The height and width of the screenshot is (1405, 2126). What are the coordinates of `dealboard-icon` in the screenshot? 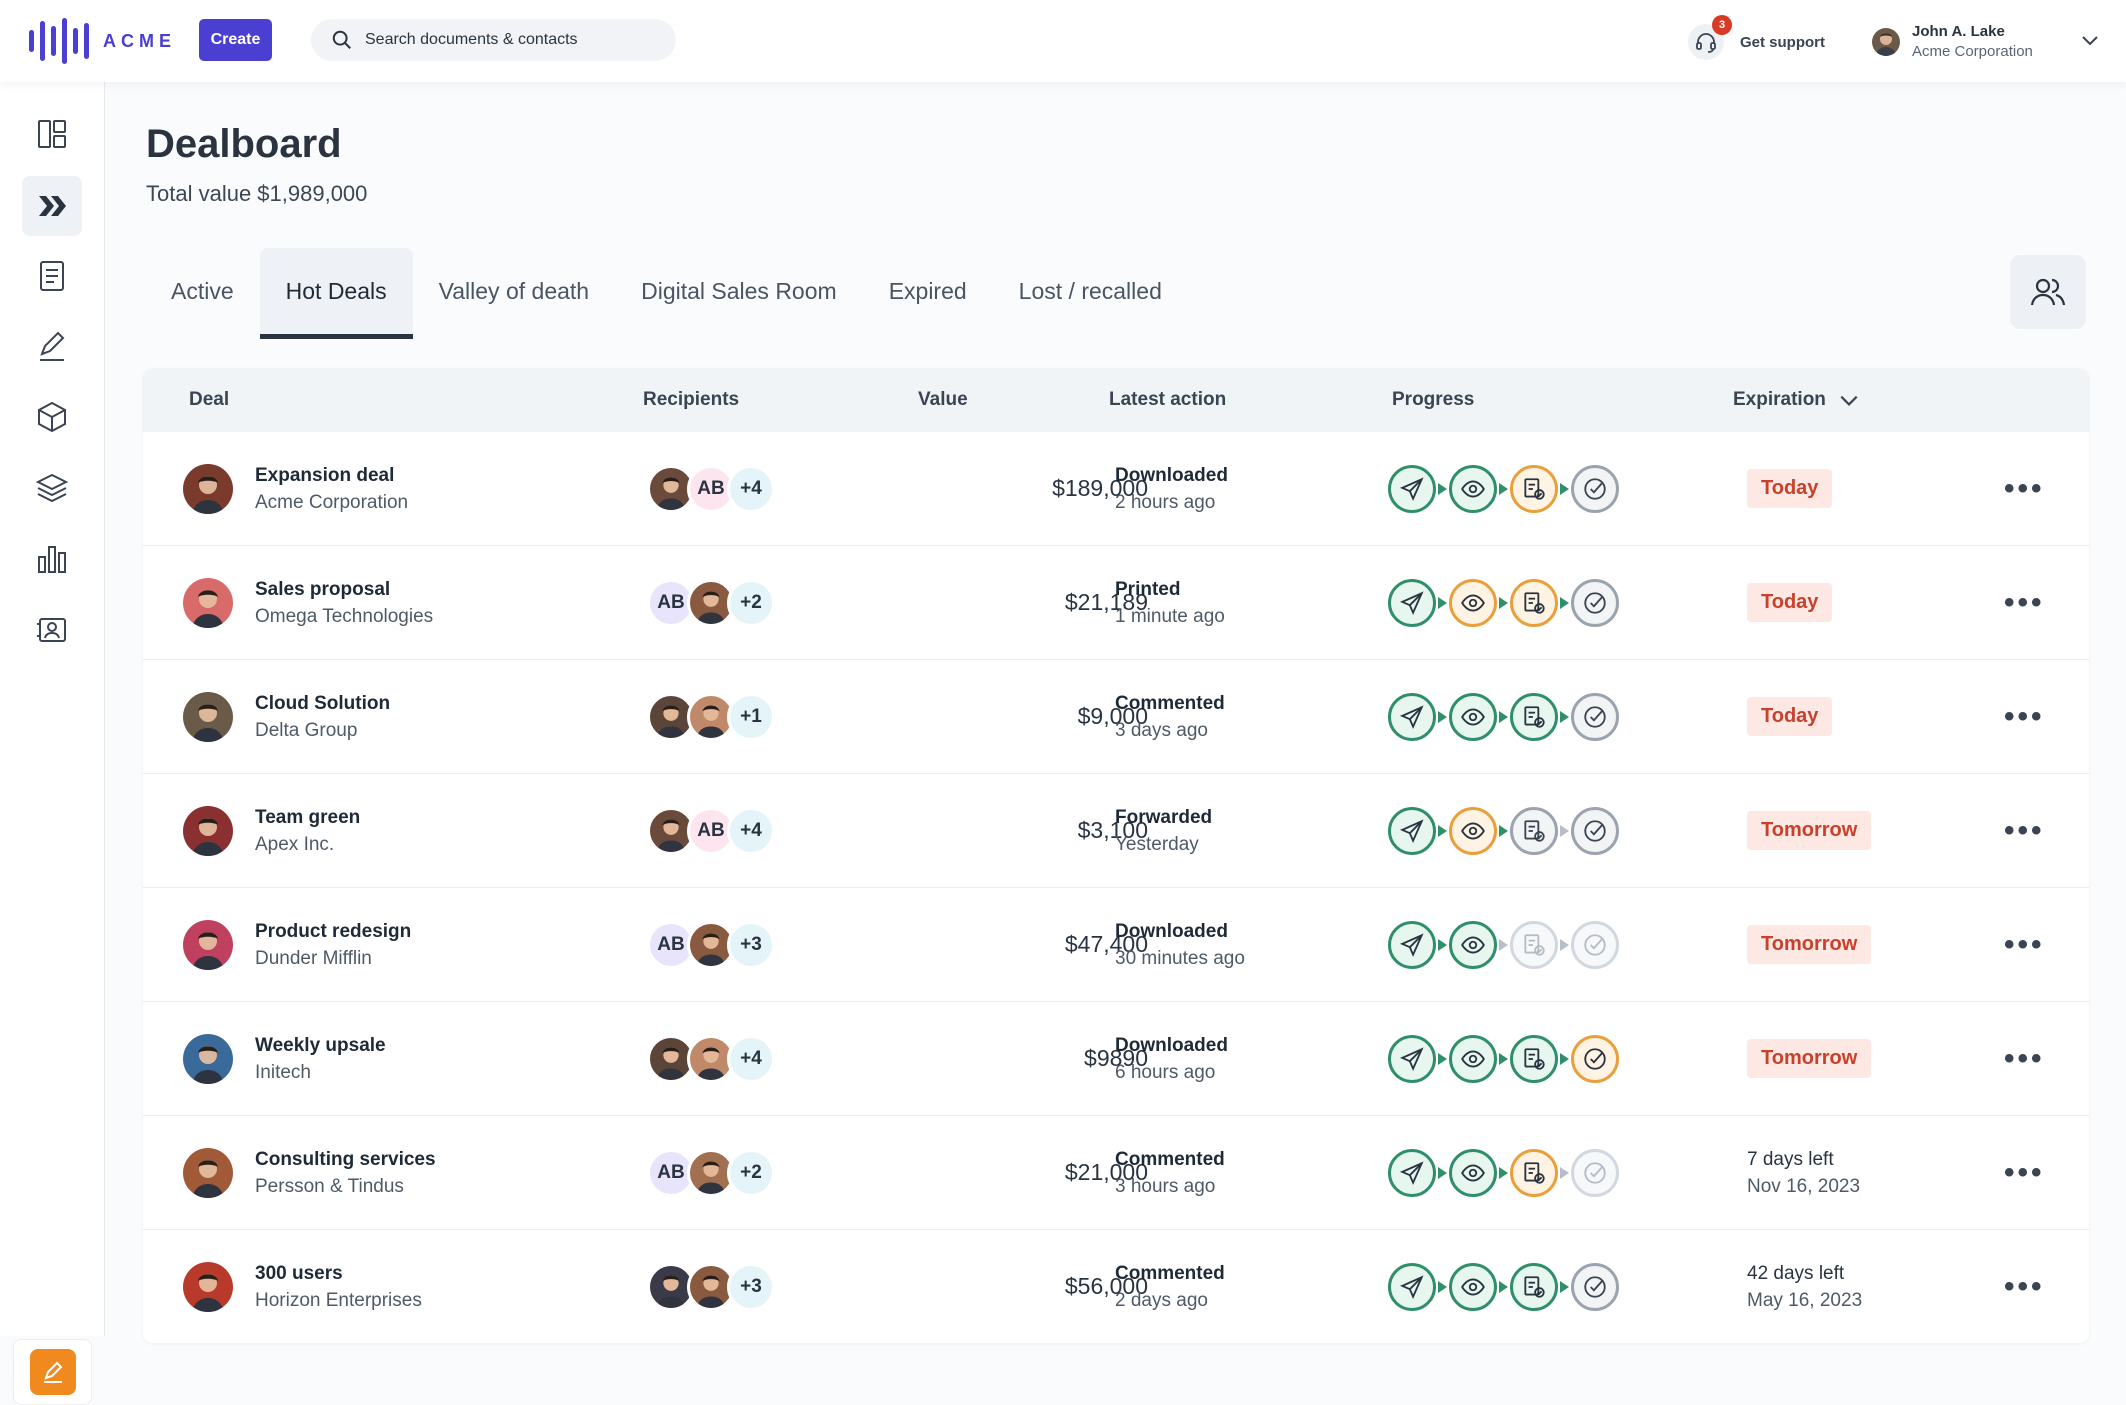 It's located at (52, 206).